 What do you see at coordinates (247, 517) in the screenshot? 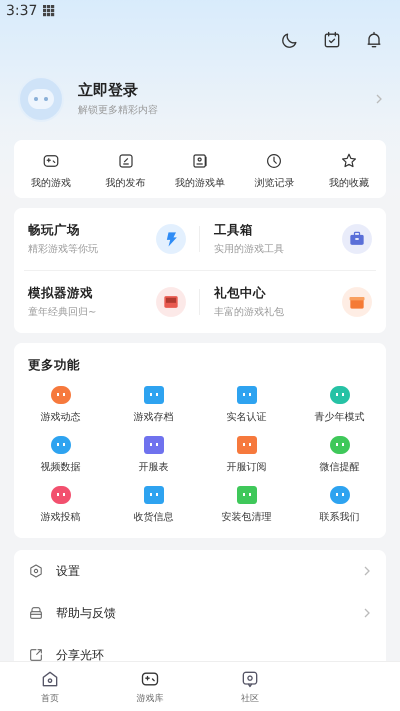
I see `feature-label: 安装包清理` at bounding box center [247, 517].